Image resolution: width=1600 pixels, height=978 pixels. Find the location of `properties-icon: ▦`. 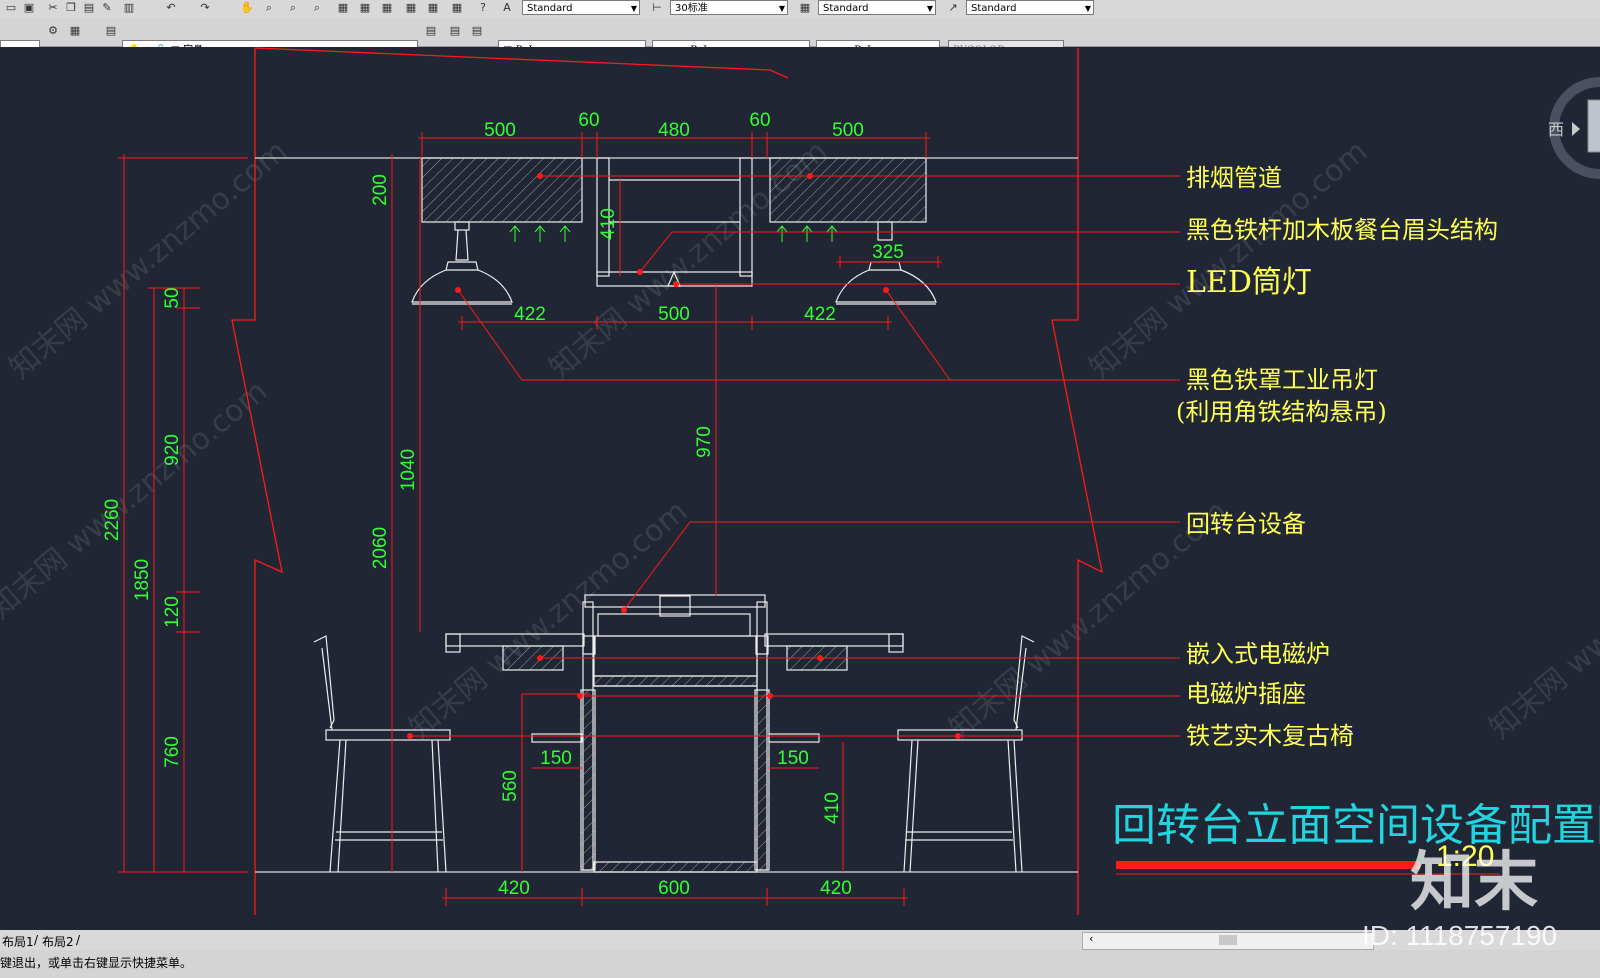

properties-icon: ▦ is located at coordinates (343, 8).